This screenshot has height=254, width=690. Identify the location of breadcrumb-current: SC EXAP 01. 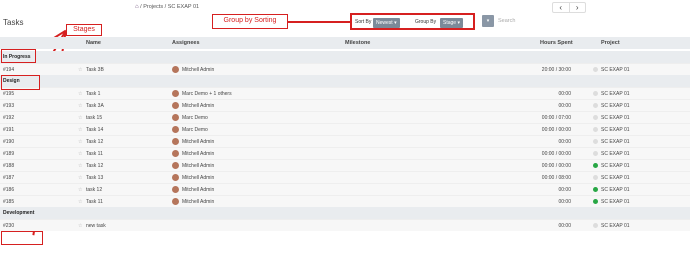
(183, 7).